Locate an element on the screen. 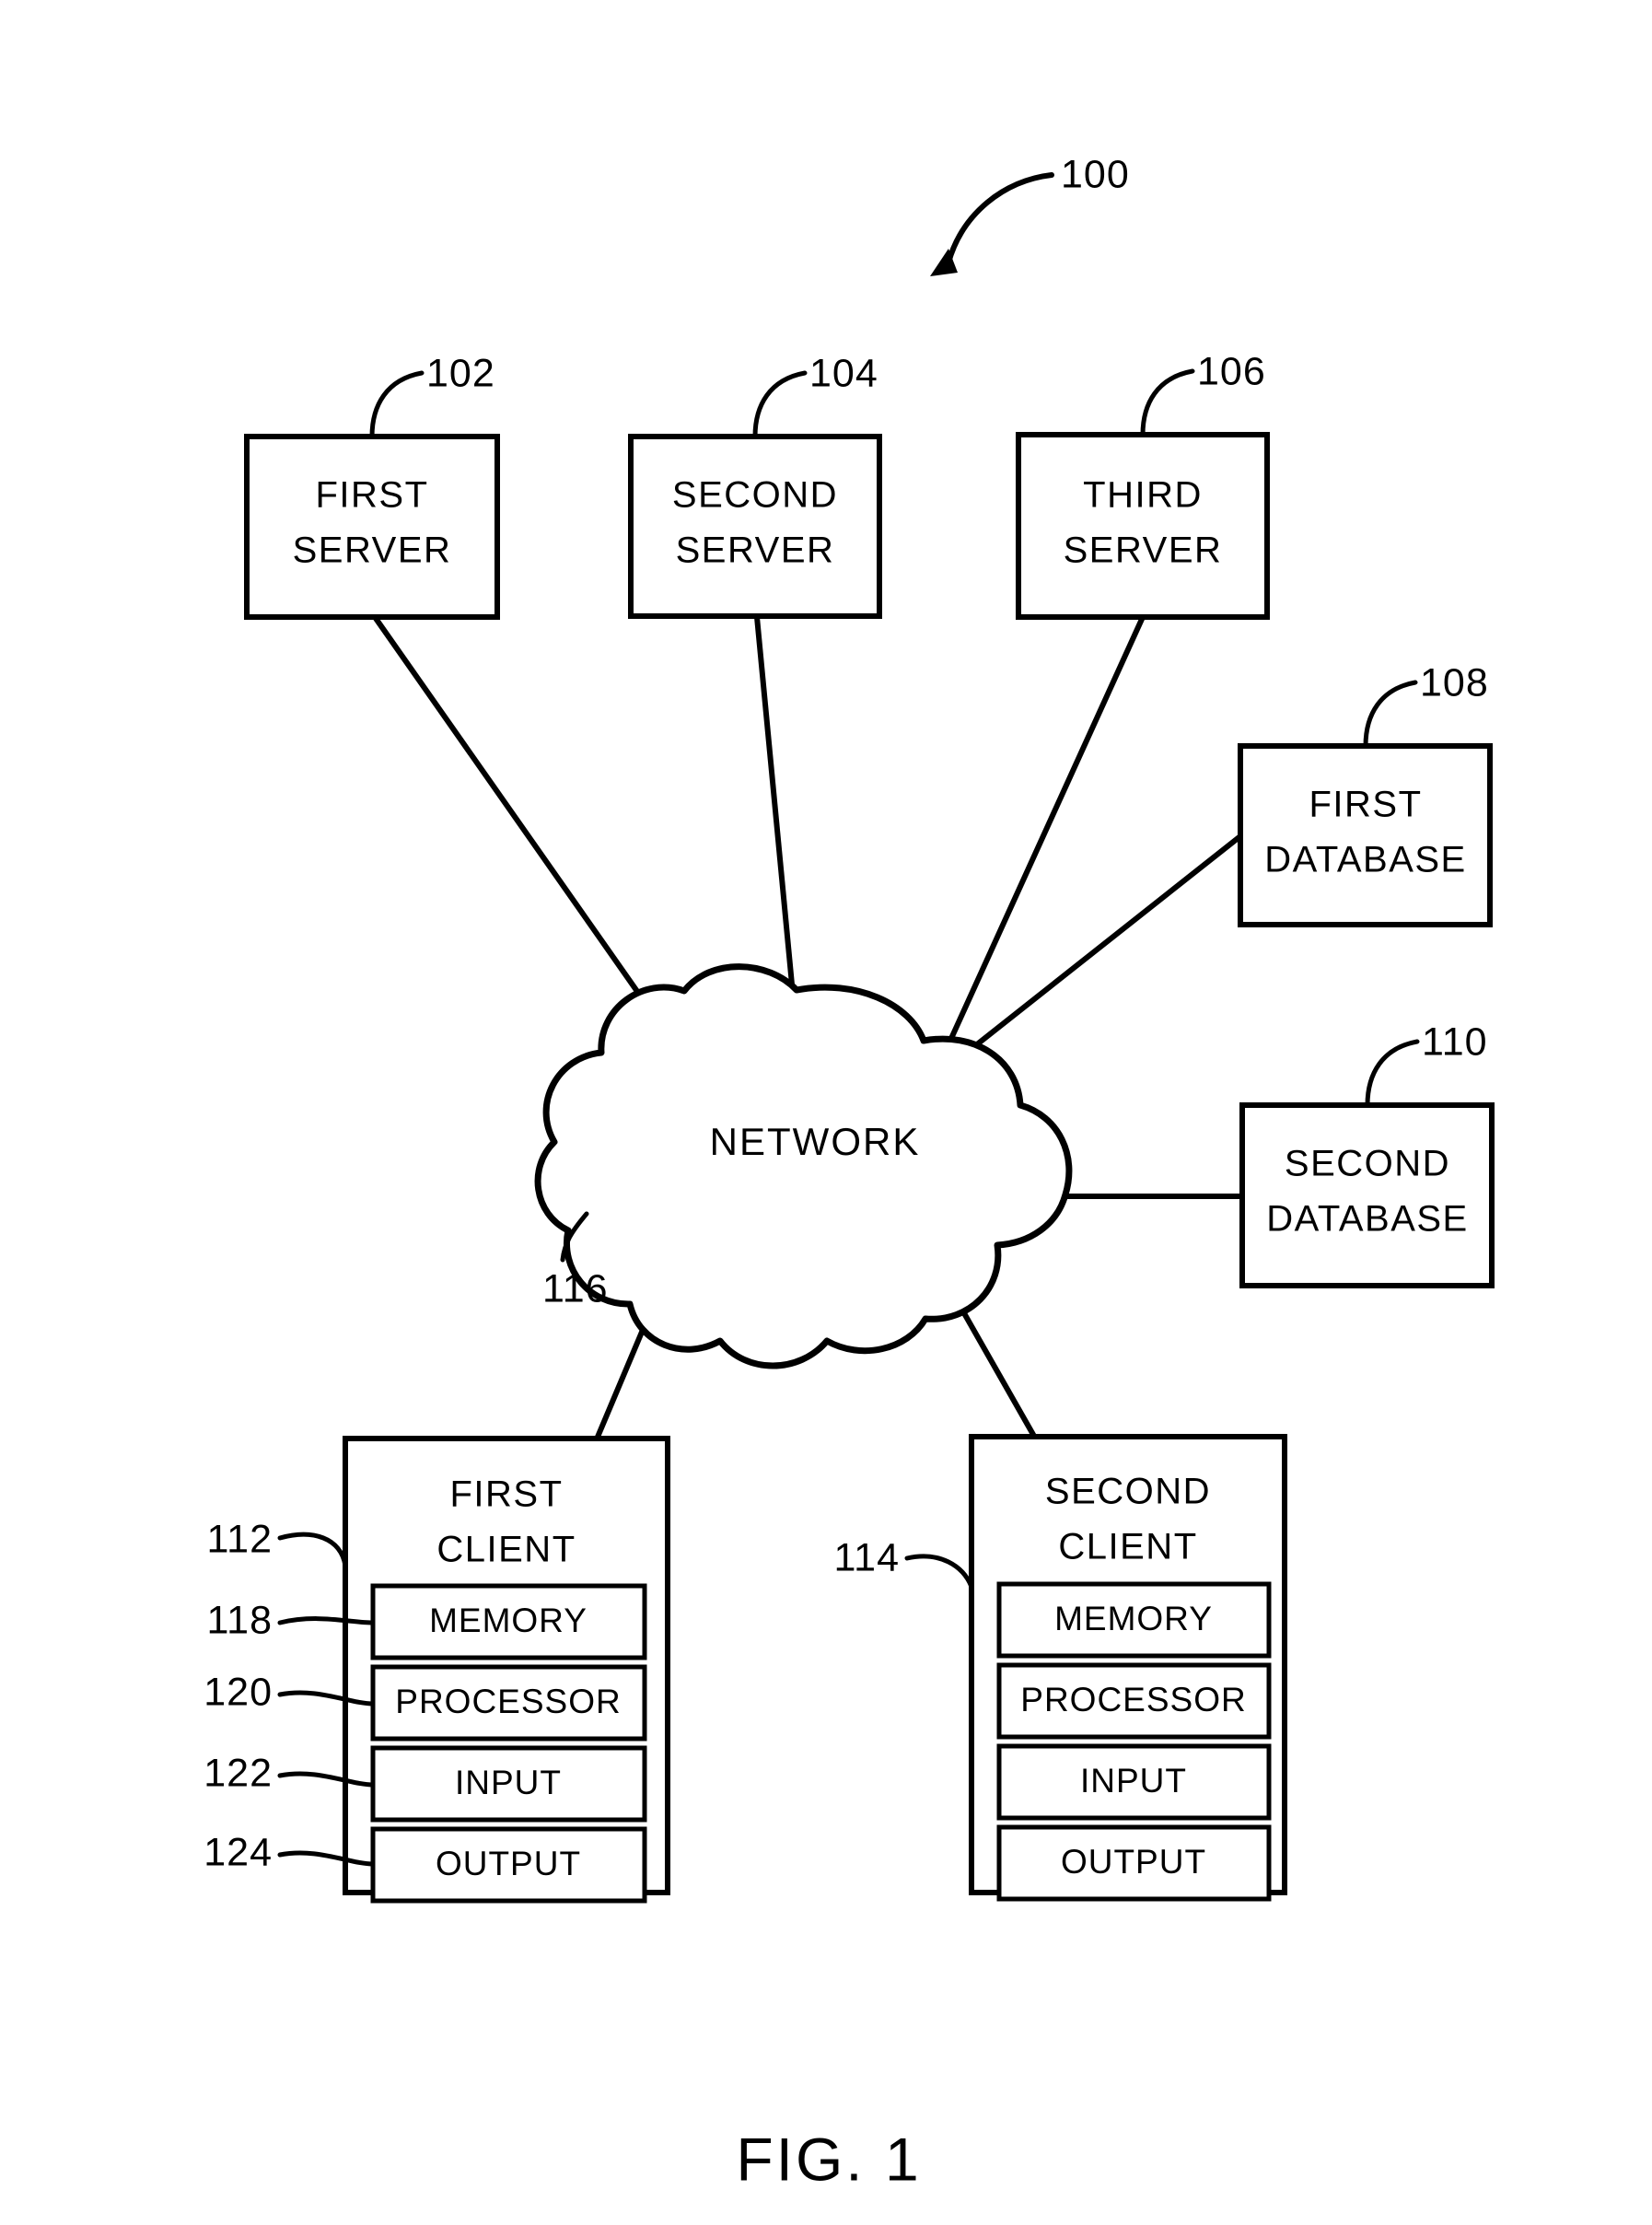 Image resolution: width=1652 pixels, height=2225 pixels. figure-caption: FIG. 1 is located at coordinates (828, 2159).